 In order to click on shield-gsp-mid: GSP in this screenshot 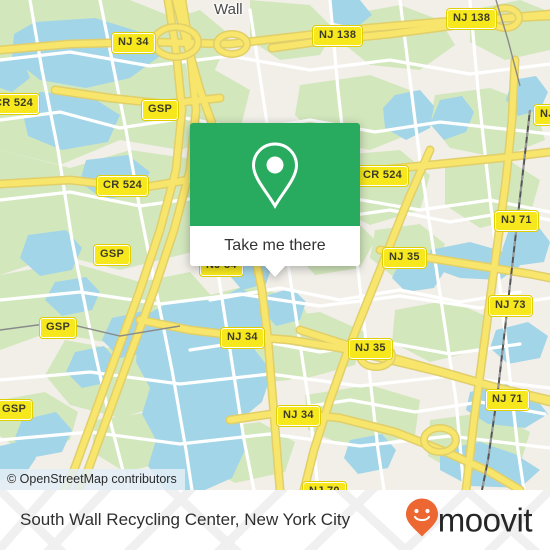, I will do `click(112, 255)`.